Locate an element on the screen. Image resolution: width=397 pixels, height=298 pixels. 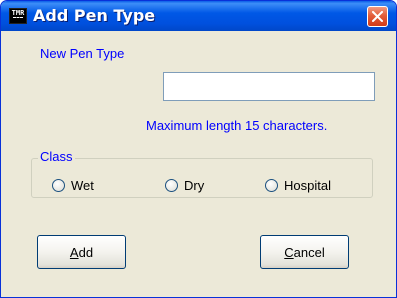
close-button is located at coordinates (377, 16).